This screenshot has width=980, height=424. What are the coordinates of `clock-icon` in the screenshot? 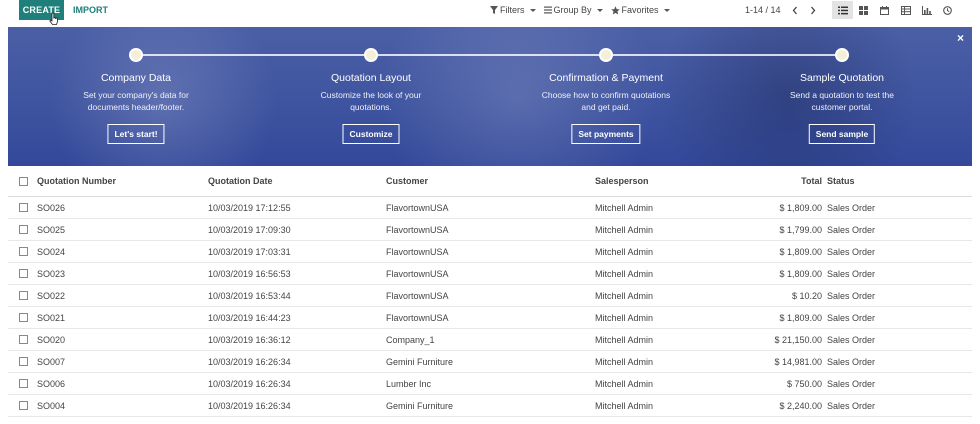 It's located at (947, 10).